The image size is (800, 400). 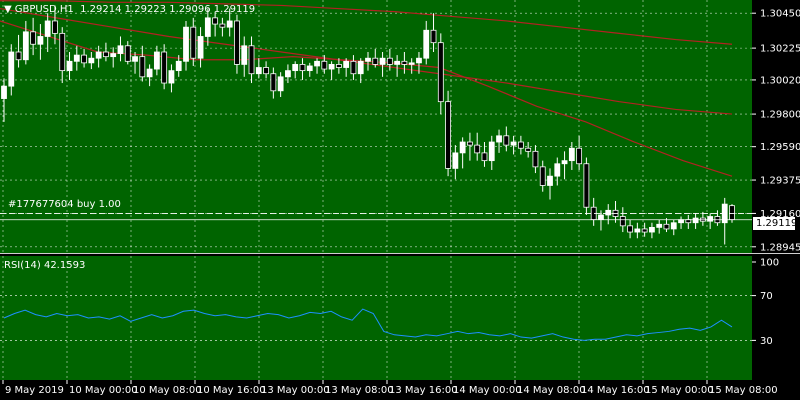 I want to click on rsi-line, so click(x=368, y=324).